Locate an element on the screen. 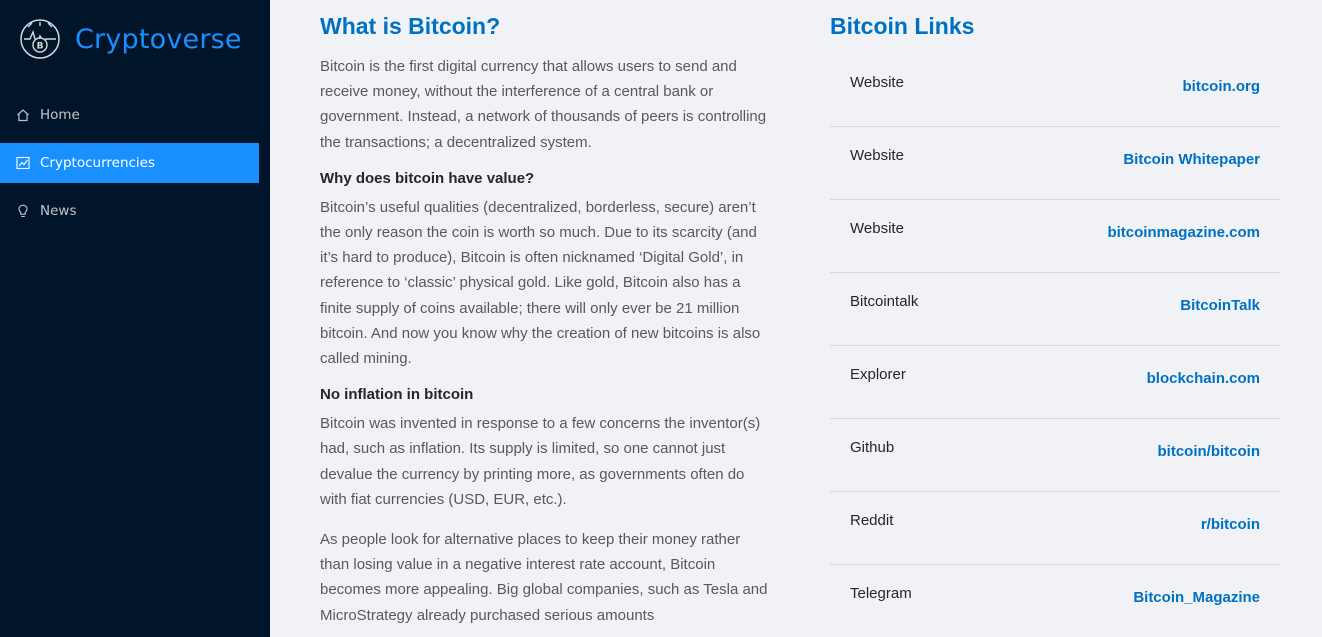 This screenshot has width=1322, height=637. link-type: Github is located at coordinates (872, 447).